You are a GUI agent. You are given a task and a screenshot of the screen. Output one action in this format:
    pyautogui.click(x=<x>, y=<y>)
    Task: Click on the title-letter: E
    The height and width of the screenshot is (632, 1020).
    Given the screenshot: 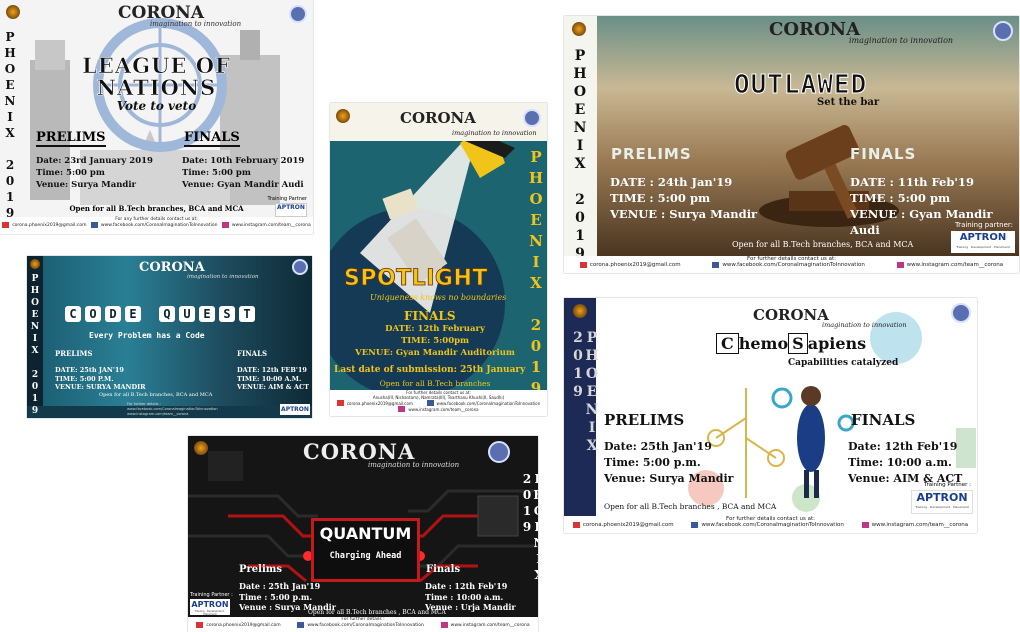 What is the action you would take?
    pyautogui.click(x=207, y=314)
    